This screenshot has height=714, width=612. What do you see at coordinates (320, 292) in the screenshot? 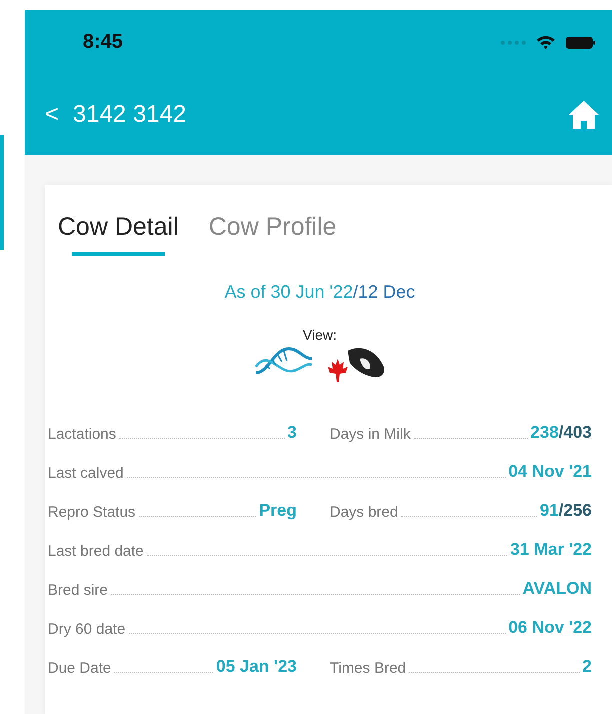
I see `as-of-date: As of 30 Jun '22/12 Dec` at bounding box center [320, 292].